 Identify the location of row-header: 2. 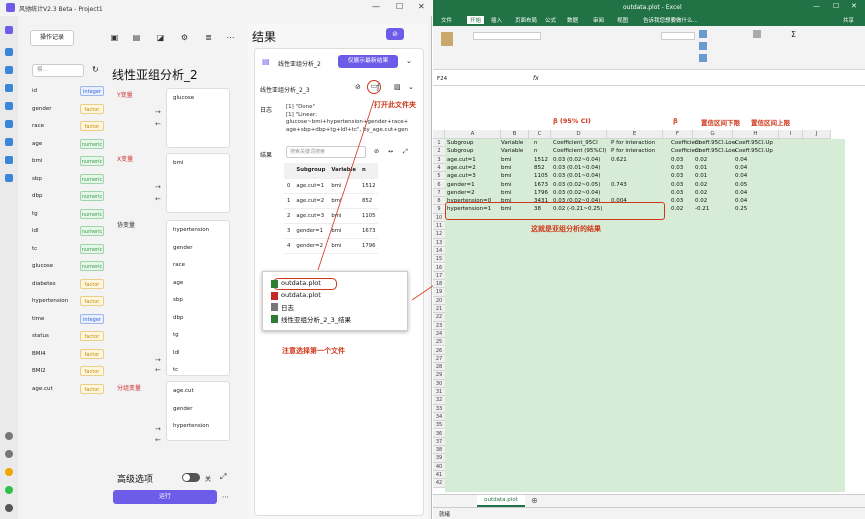
(439, 151).